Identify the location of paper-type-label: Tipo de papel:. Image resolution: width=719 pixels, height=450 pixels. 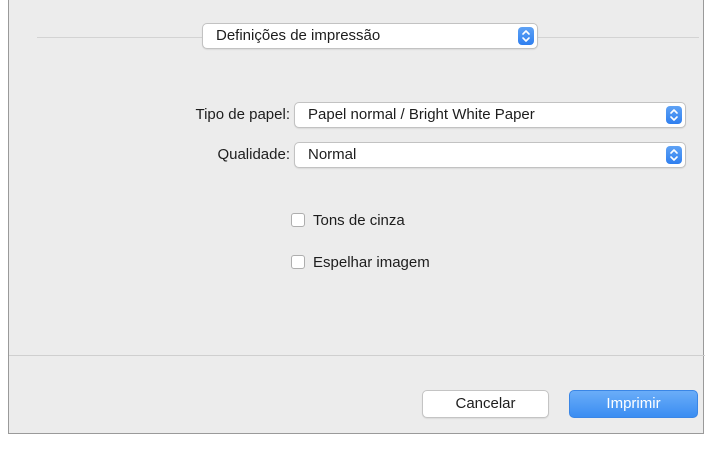
(242, 114).